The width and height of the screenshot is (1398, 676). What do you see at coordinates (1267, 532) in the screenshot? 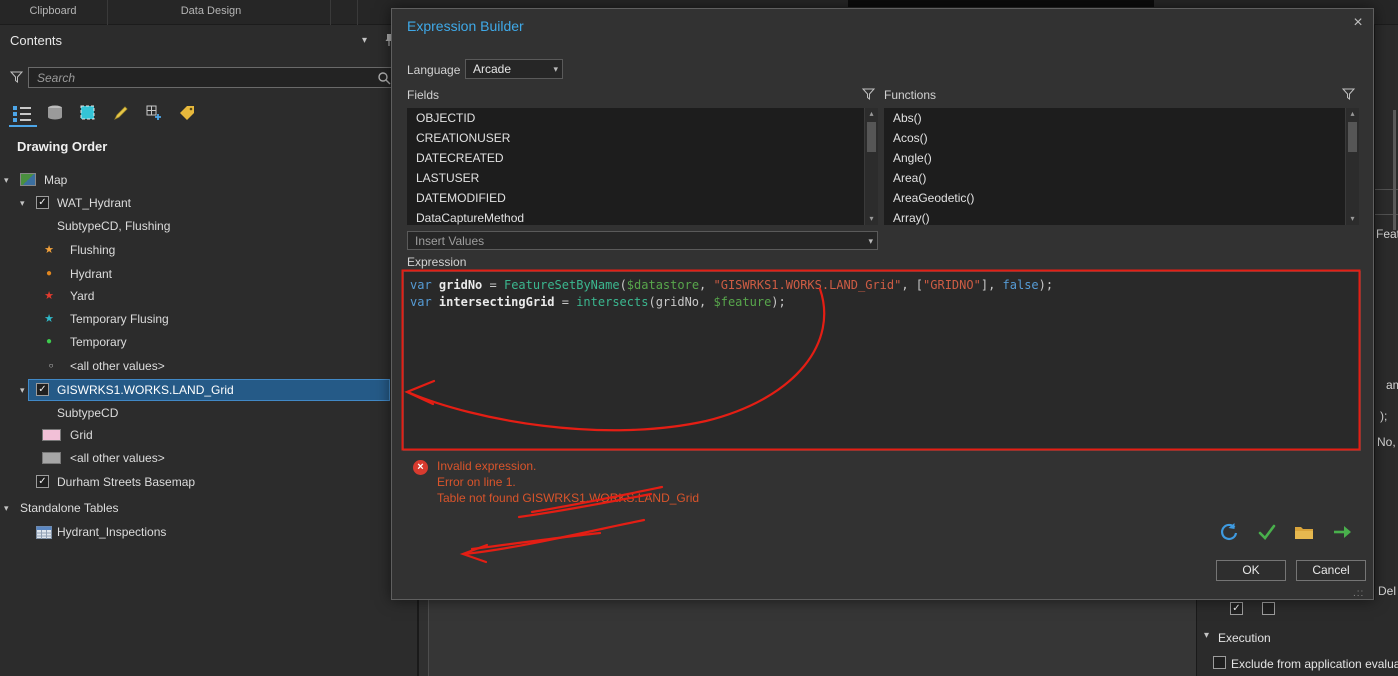
I see `verify-check-icon` at bounding box center [1267, 532].